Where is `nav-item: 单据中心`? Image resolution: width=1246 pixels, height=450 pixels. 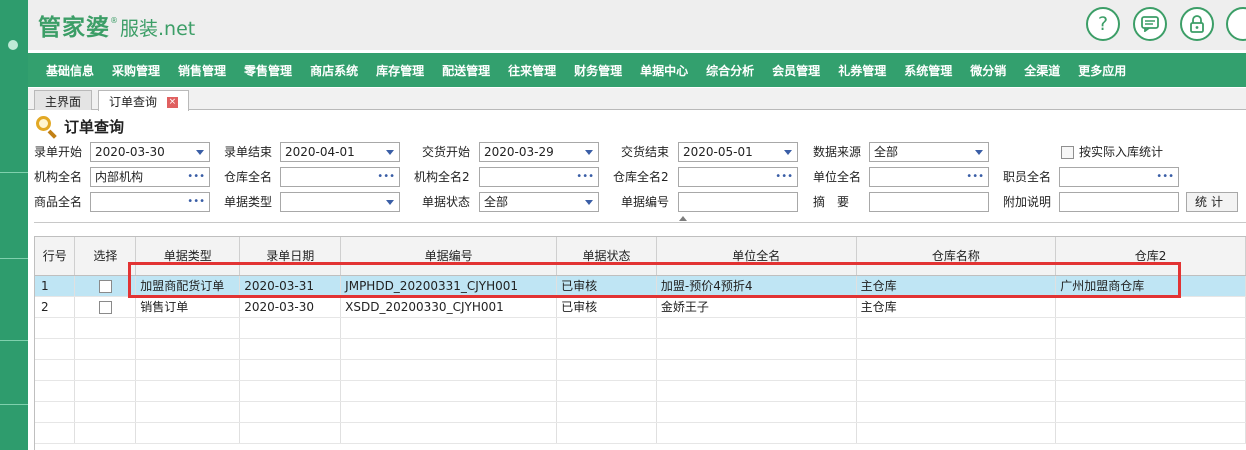
nav-item: 单据中心 is located at coordinates (664, 70).